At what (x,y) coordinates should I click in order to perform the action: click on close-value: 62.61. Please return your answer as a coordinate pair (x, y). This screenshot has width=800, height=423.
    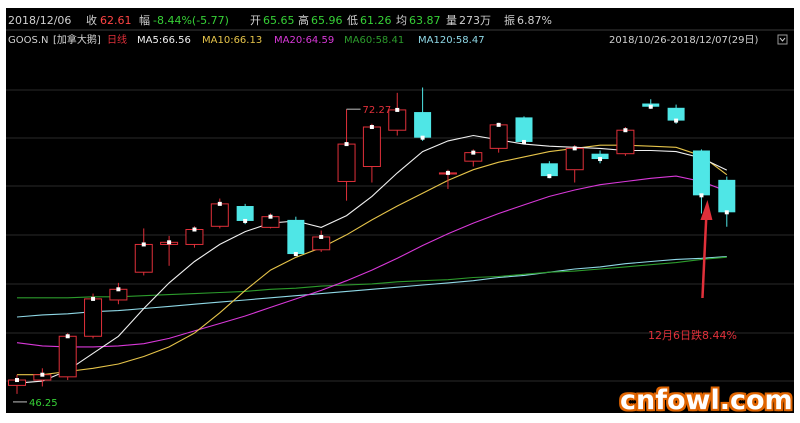
    Looking at the image, I should click on (116, 20).